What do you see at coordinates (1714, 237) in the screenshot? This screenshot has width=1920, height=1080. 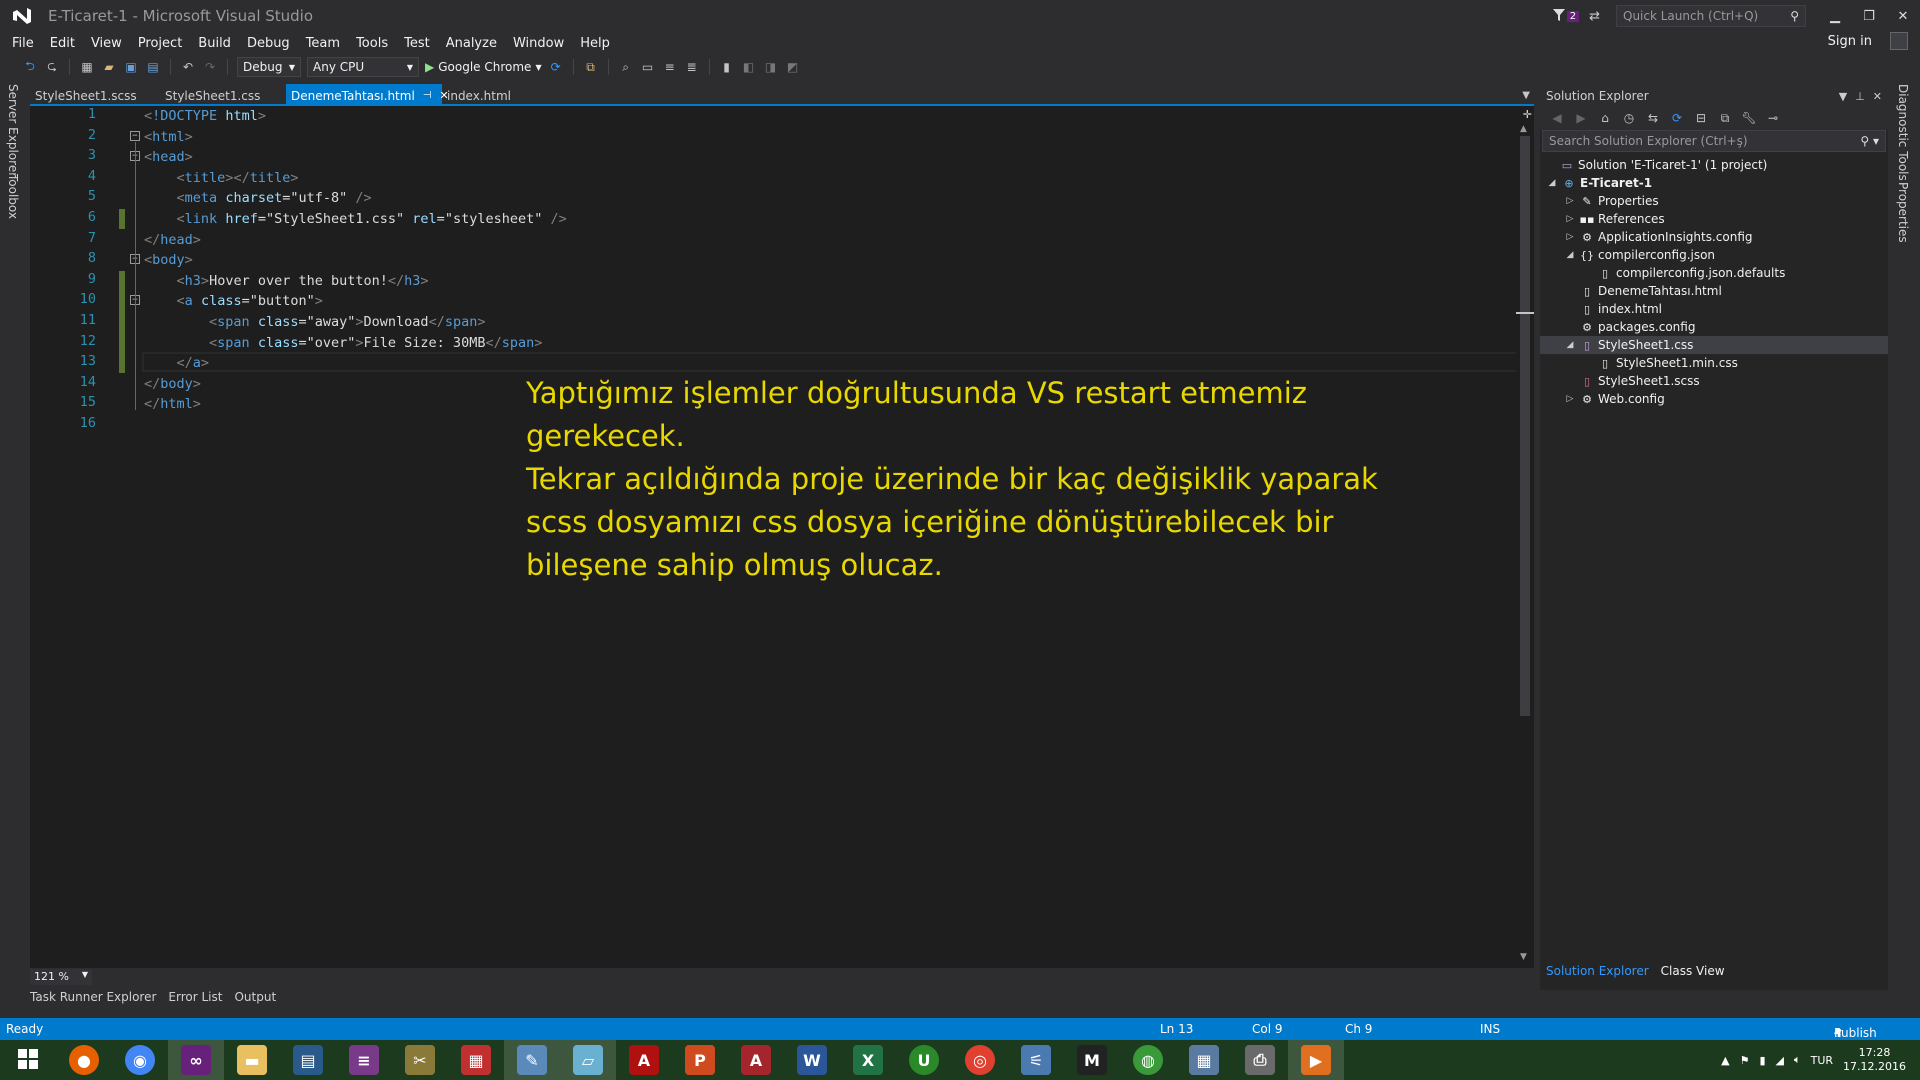 I see `tree-item-applicationinsights-config: ▷ ⚙ ApplicationInsights.config` at bounding box center [1714, 237].